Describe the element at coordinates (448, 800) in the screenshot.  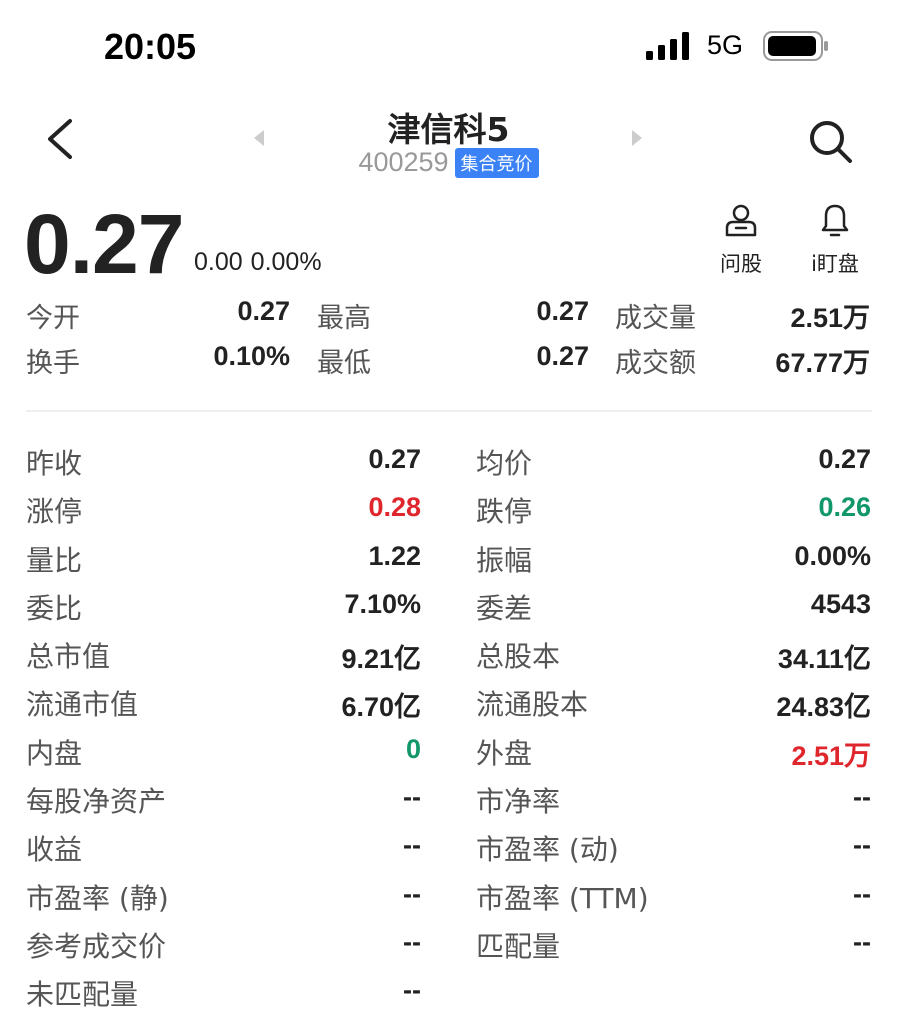
I see `detail-row: 每股净资产 -- 市净率 --` at that location.